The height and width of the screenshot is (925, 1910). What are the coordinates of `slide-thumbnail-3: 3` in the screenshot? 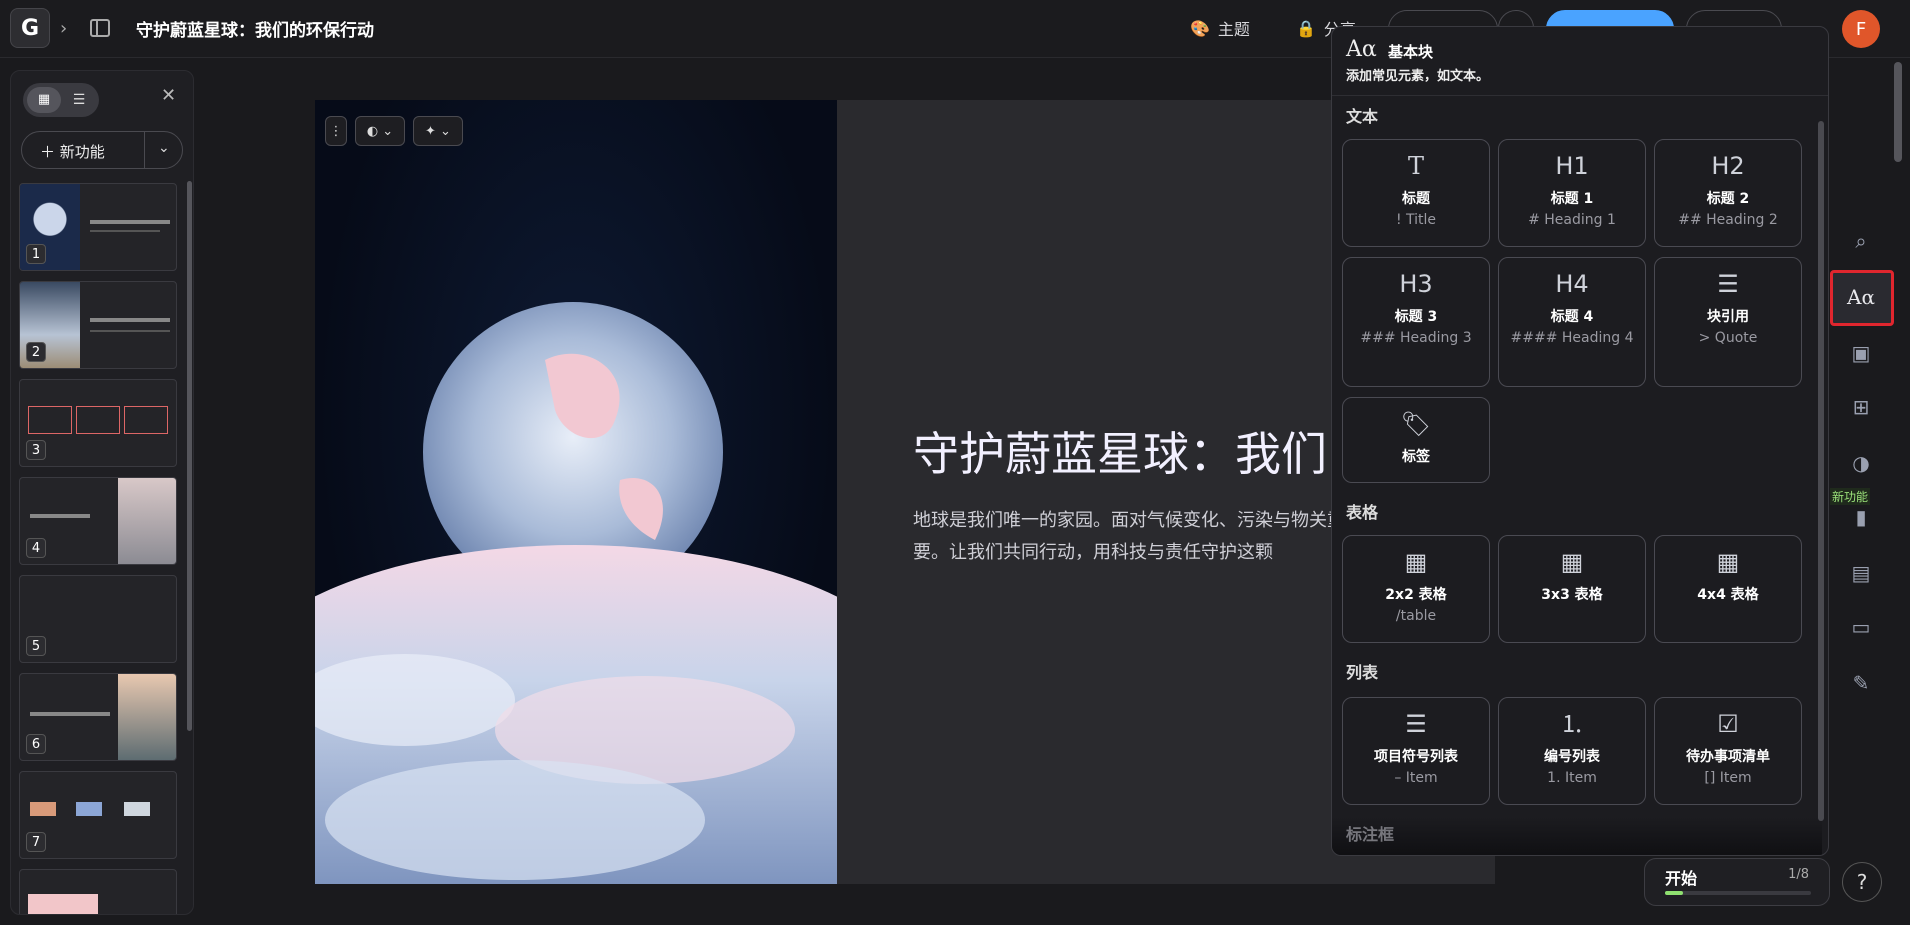 It's located at (98, 423).